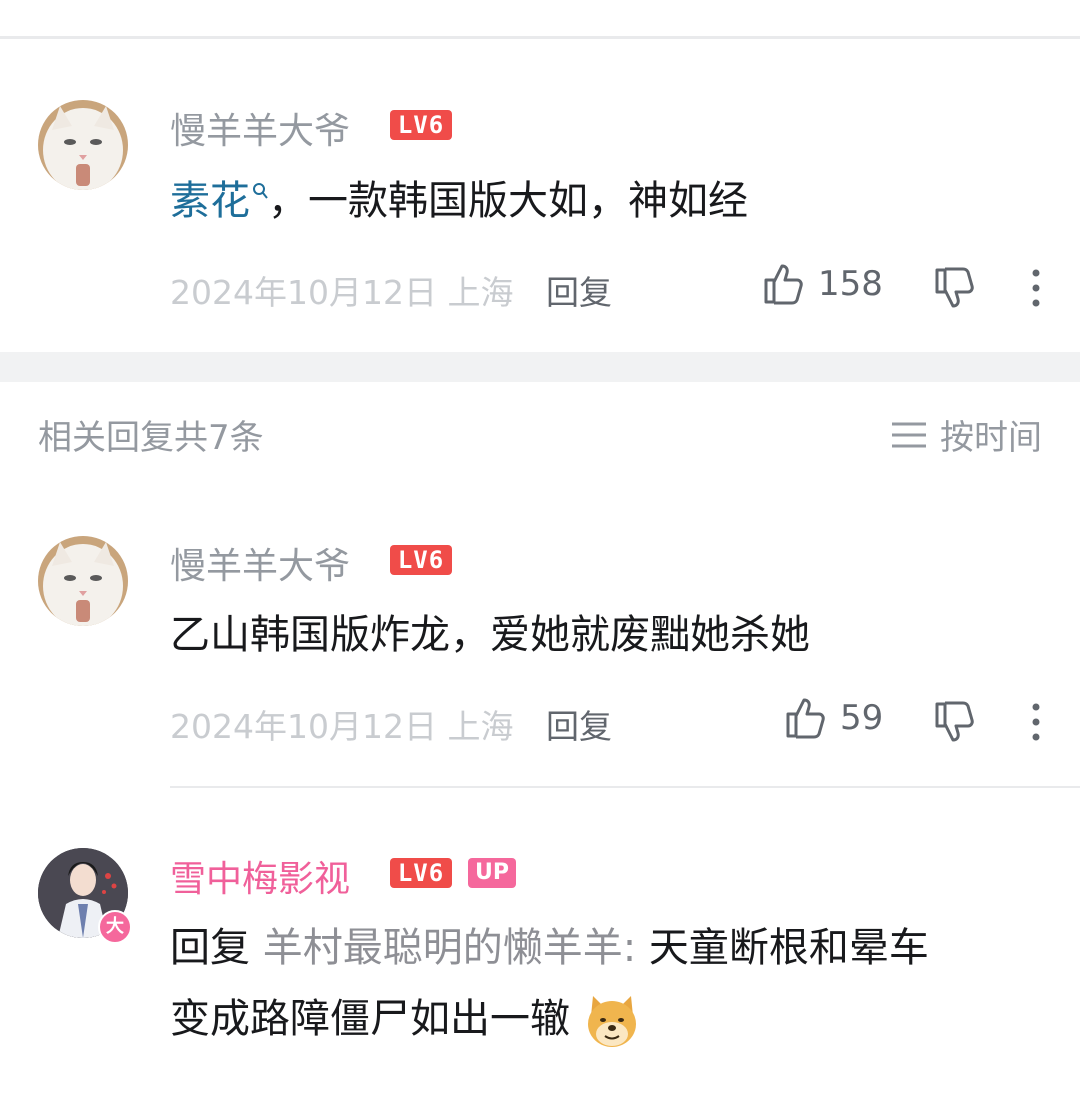  I want to click on comment-meta: 2024年10月12日 上海, so click(341, 290).